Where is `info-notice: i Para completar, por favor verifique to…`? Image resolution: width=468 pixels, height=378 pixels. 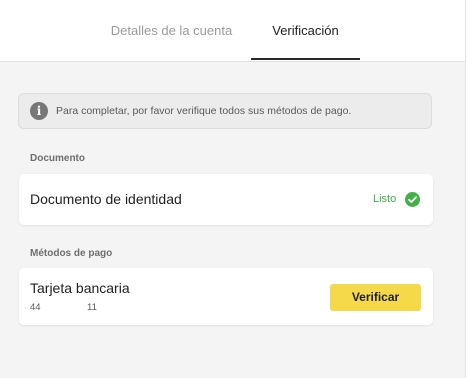 info-notice: i Para completar, por favor verifique to… is located at coordinates (225, 111).